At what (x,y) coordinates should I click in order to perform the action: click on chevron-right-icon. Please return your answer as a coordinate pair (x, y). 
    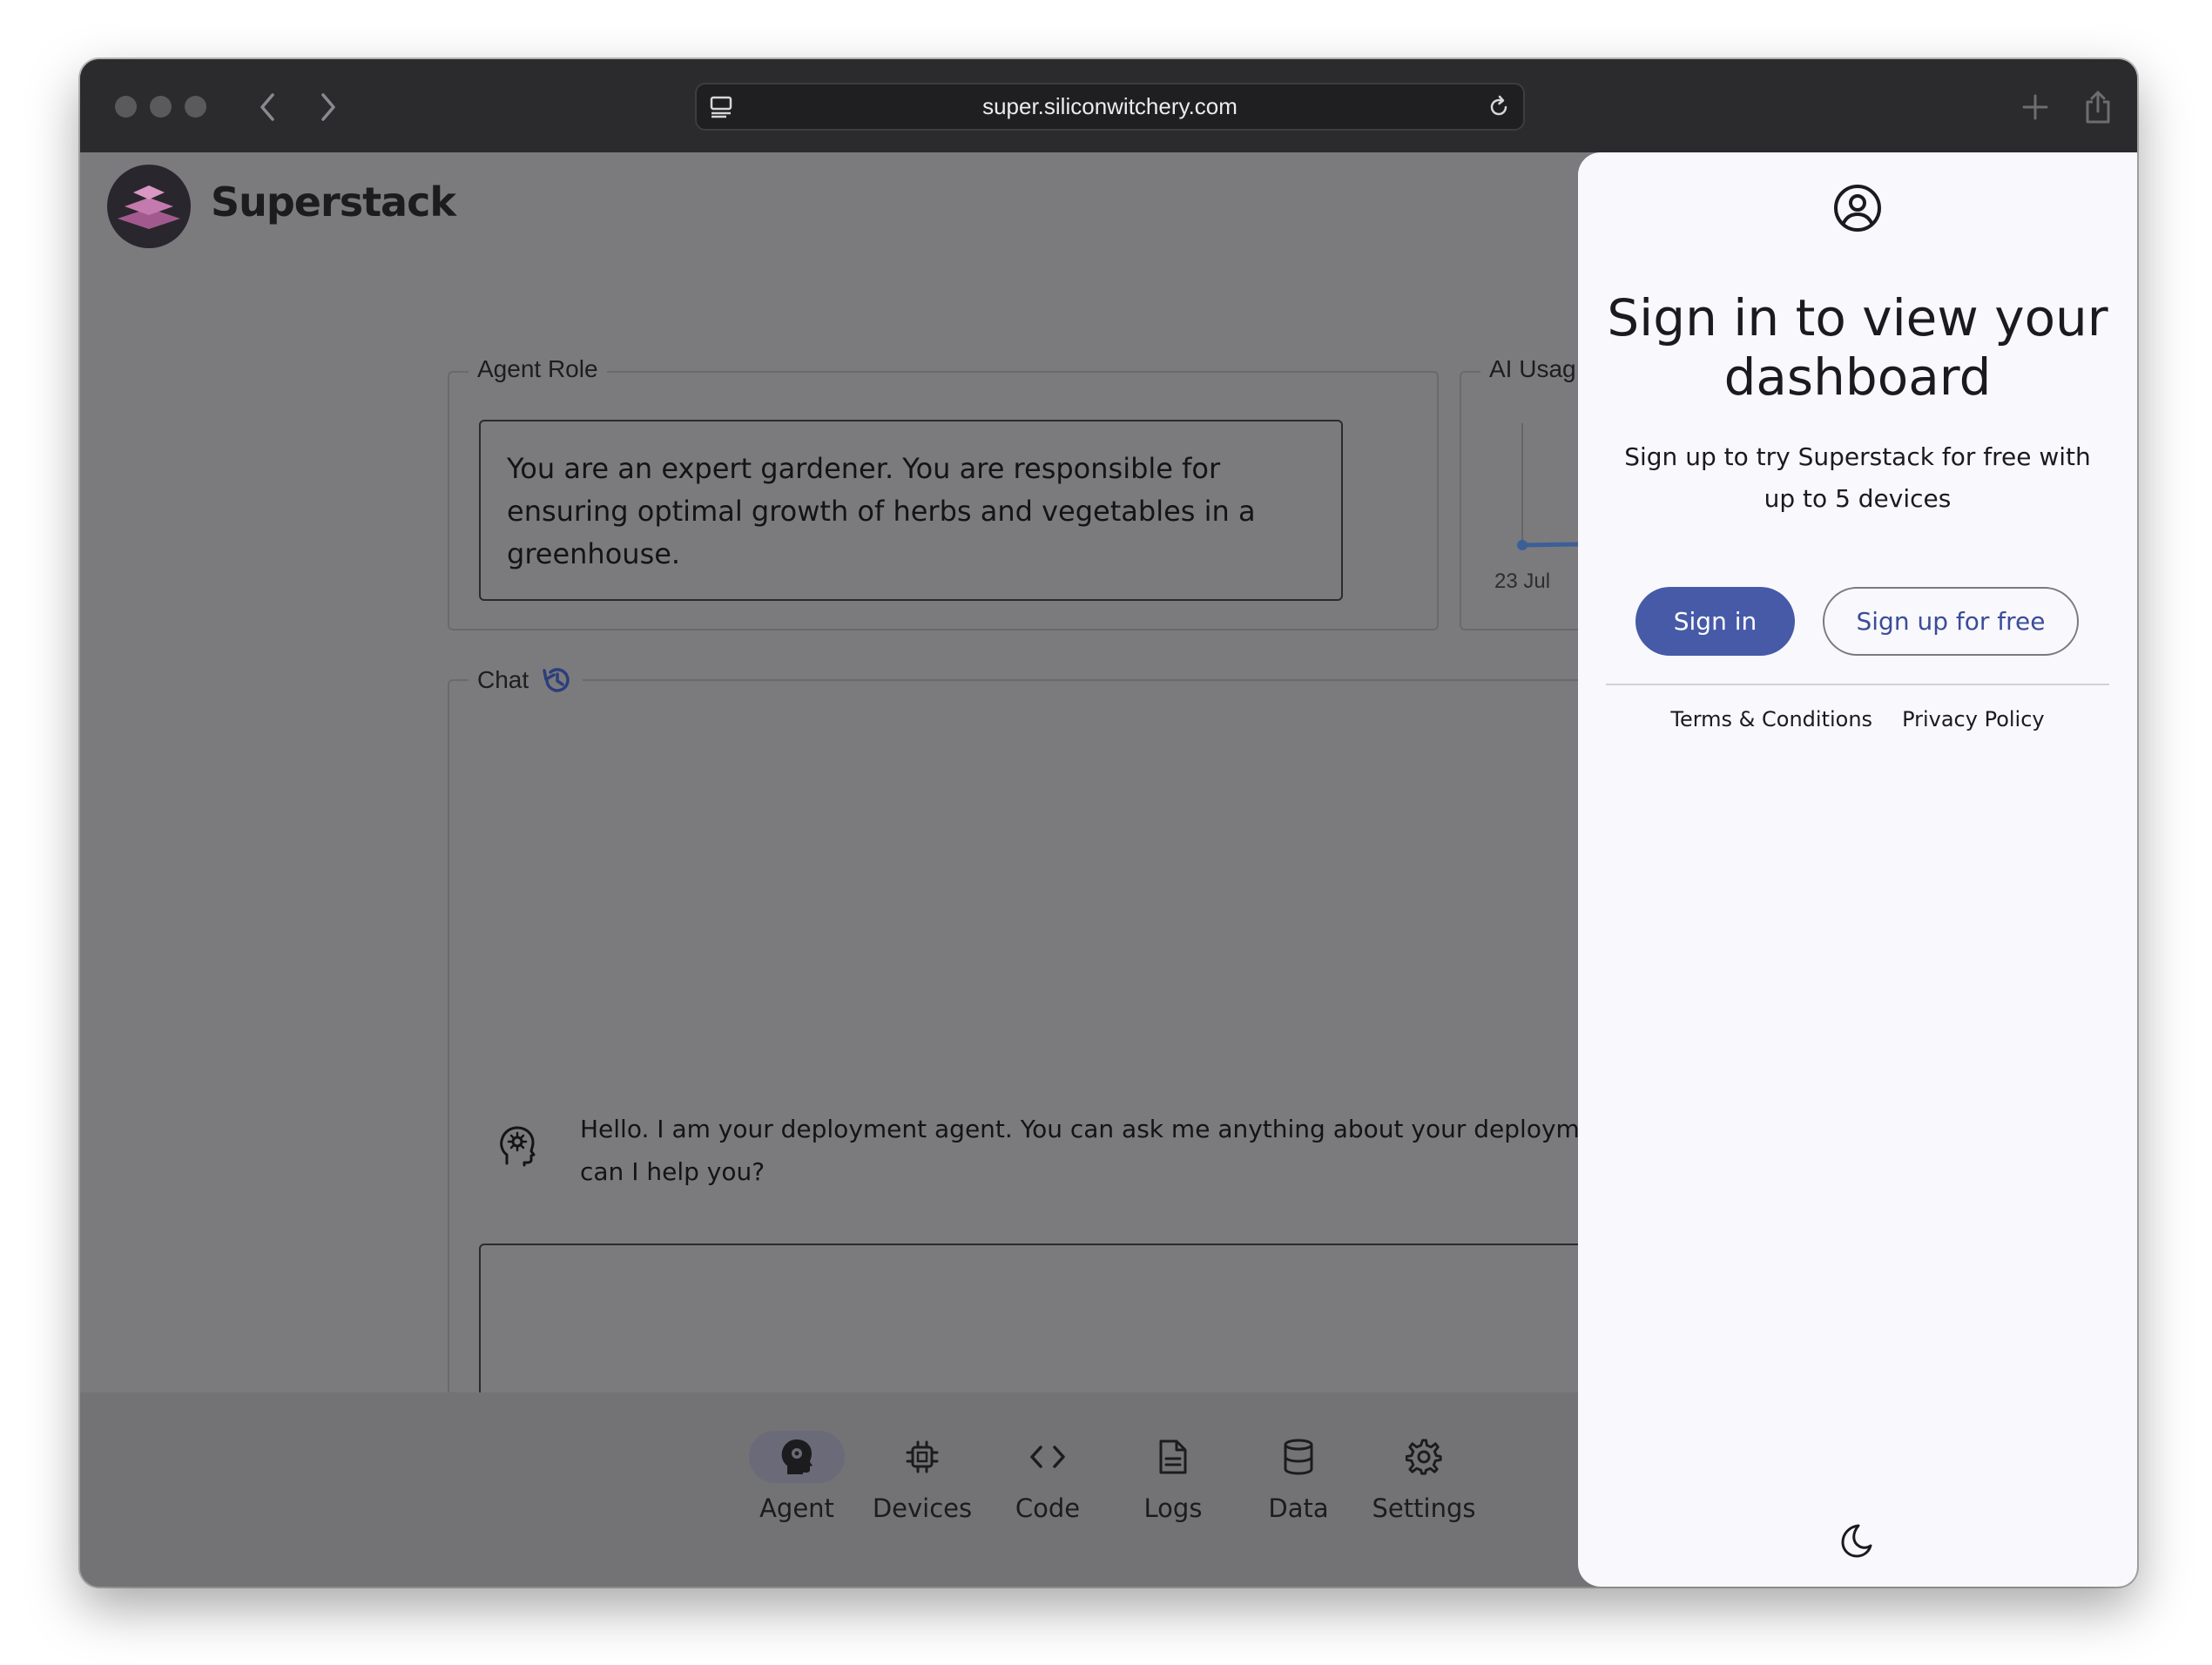
    Looking at the image, I should click on (328, 107).